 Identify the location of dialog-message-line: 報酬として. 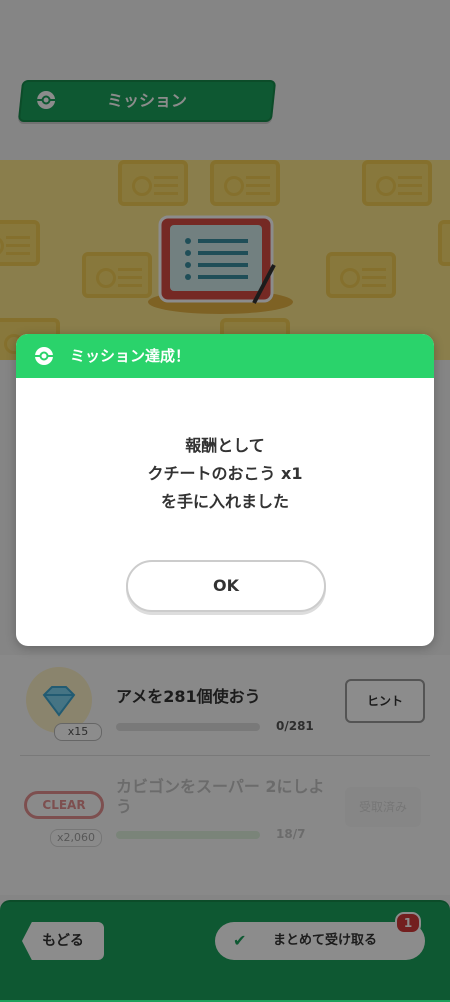
(225, 445).